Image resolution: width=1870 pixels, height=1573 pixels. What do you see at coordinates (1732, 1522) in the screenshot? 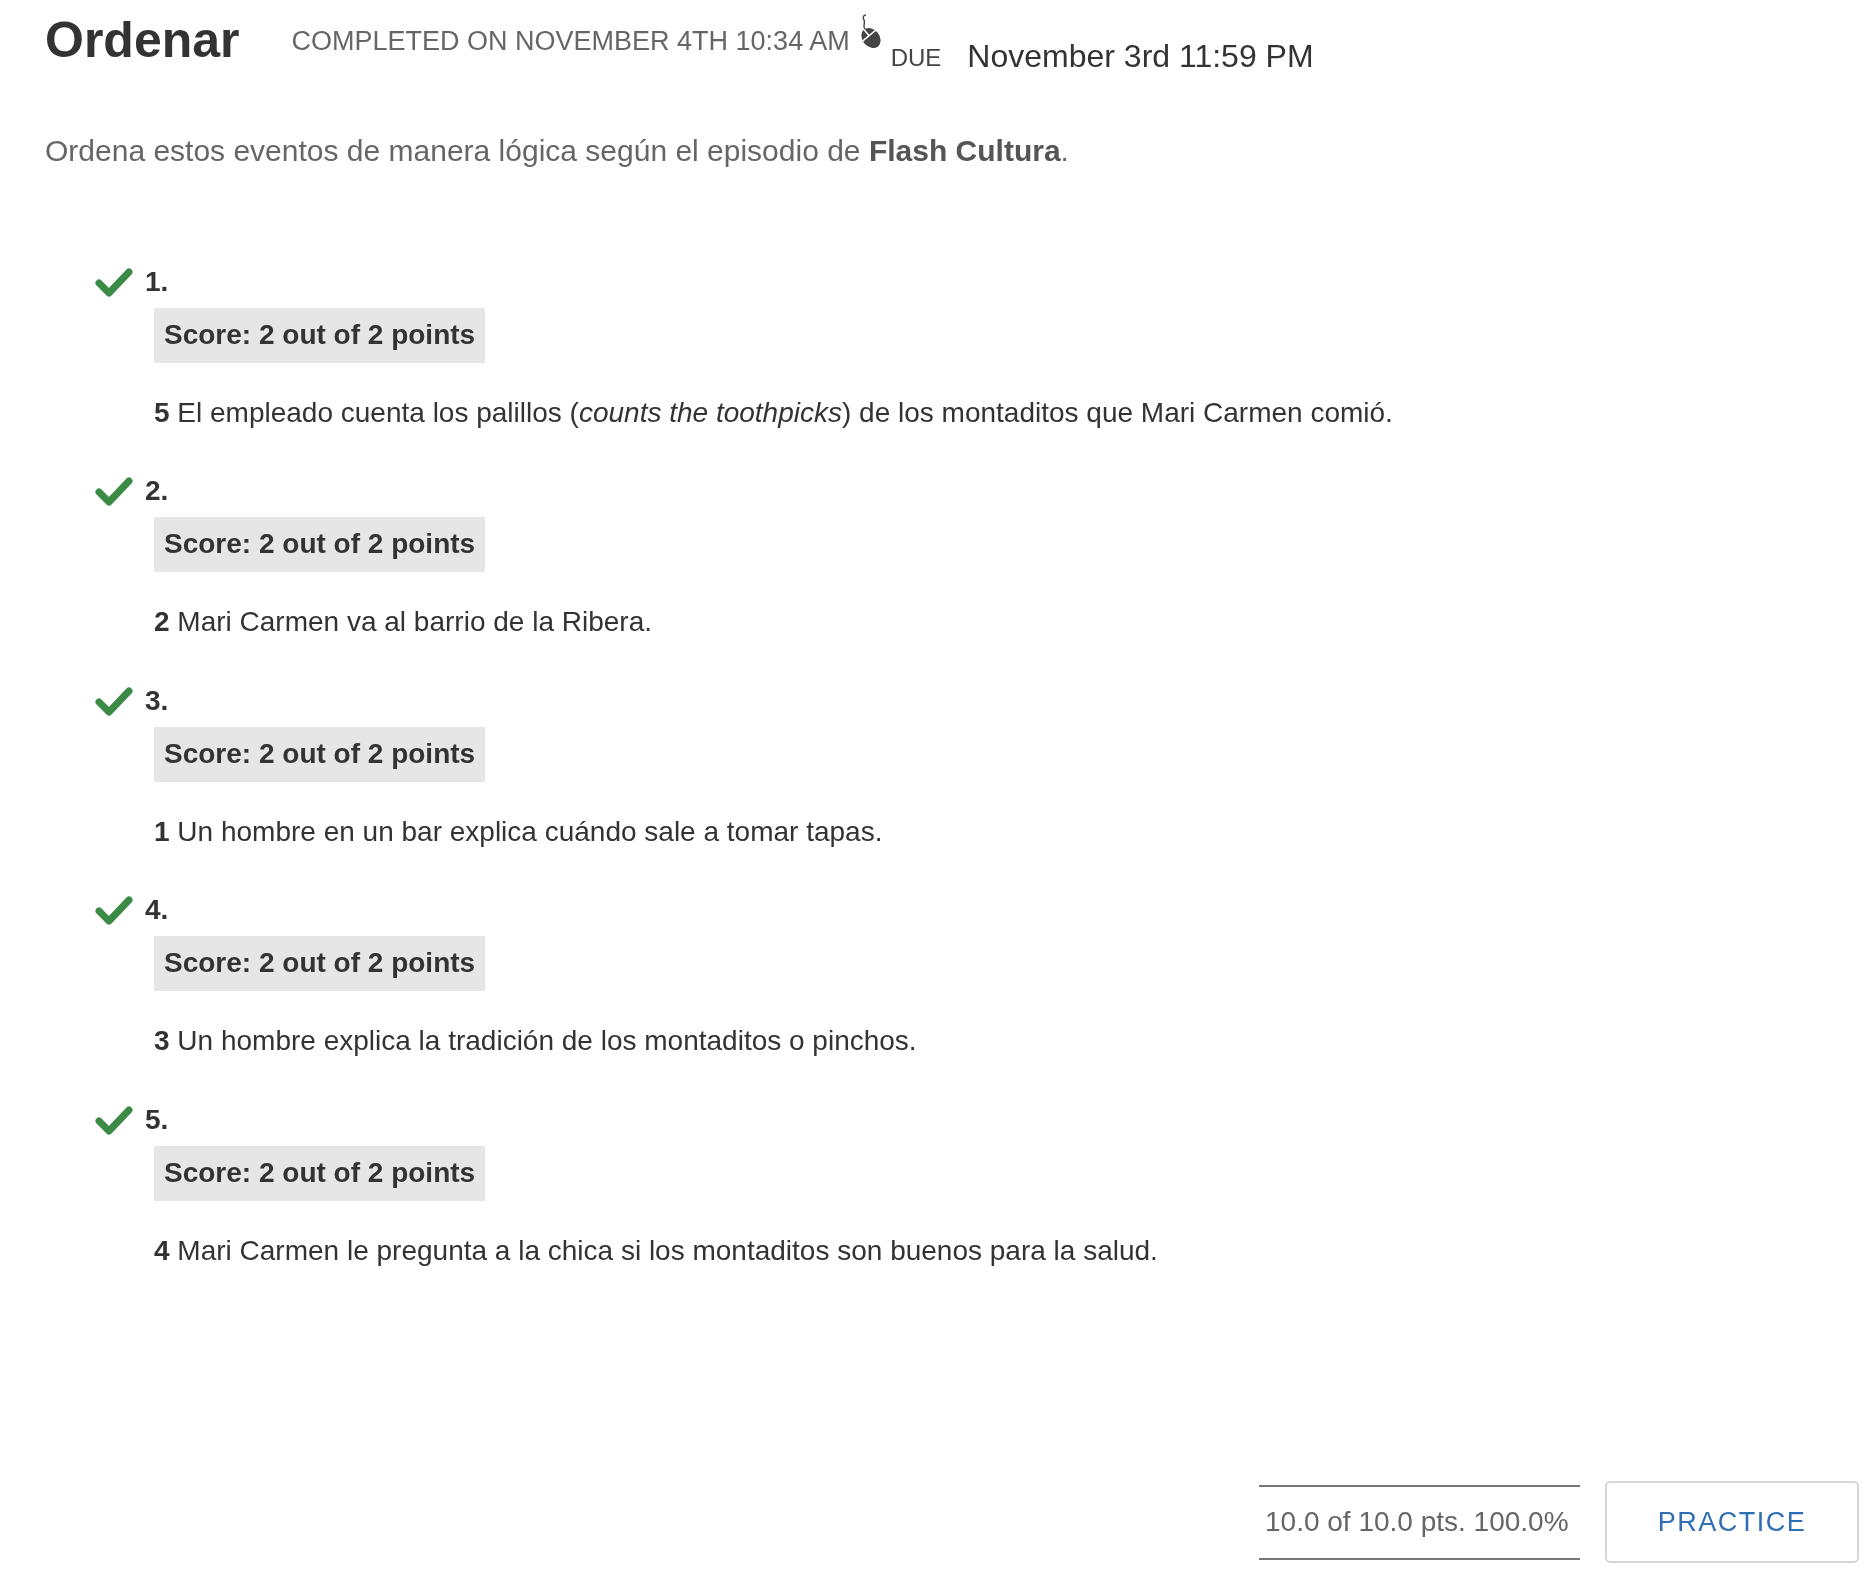
I see `practice-button: PRACTICE` at bounding box center [1732, 1522].